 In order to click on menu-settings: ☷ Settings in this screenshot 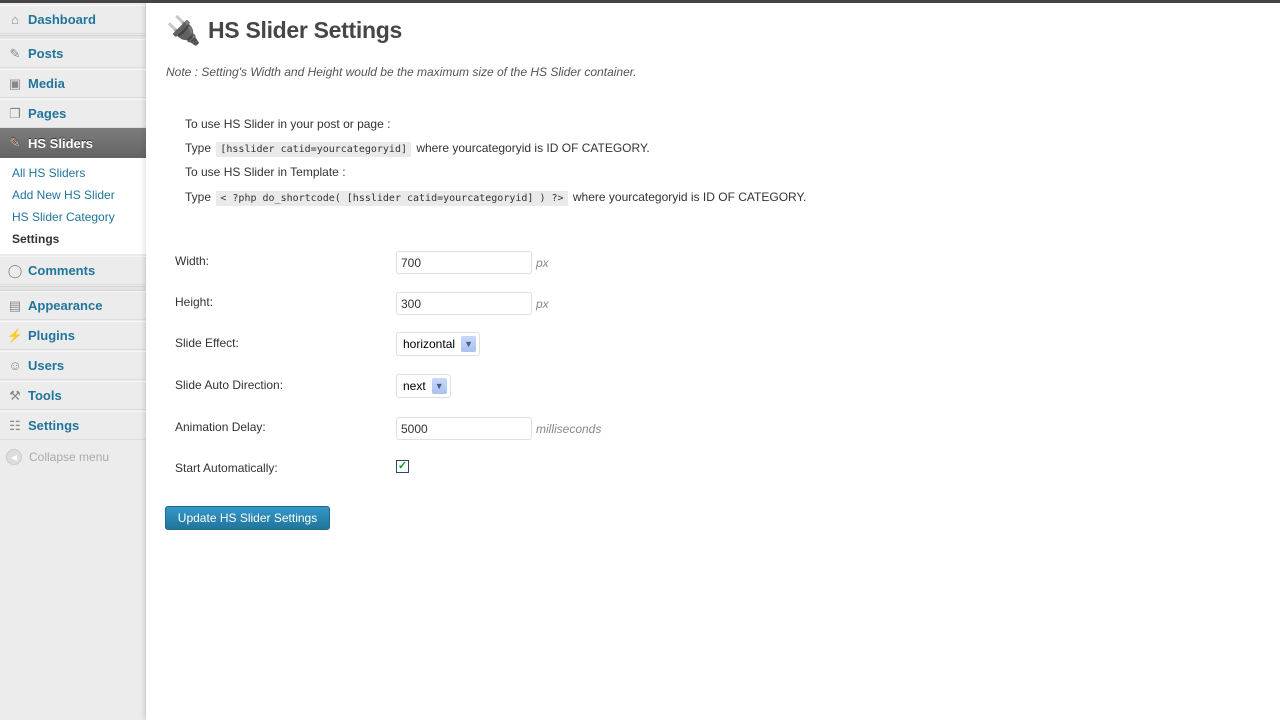, I will do `click(73, 425)`.